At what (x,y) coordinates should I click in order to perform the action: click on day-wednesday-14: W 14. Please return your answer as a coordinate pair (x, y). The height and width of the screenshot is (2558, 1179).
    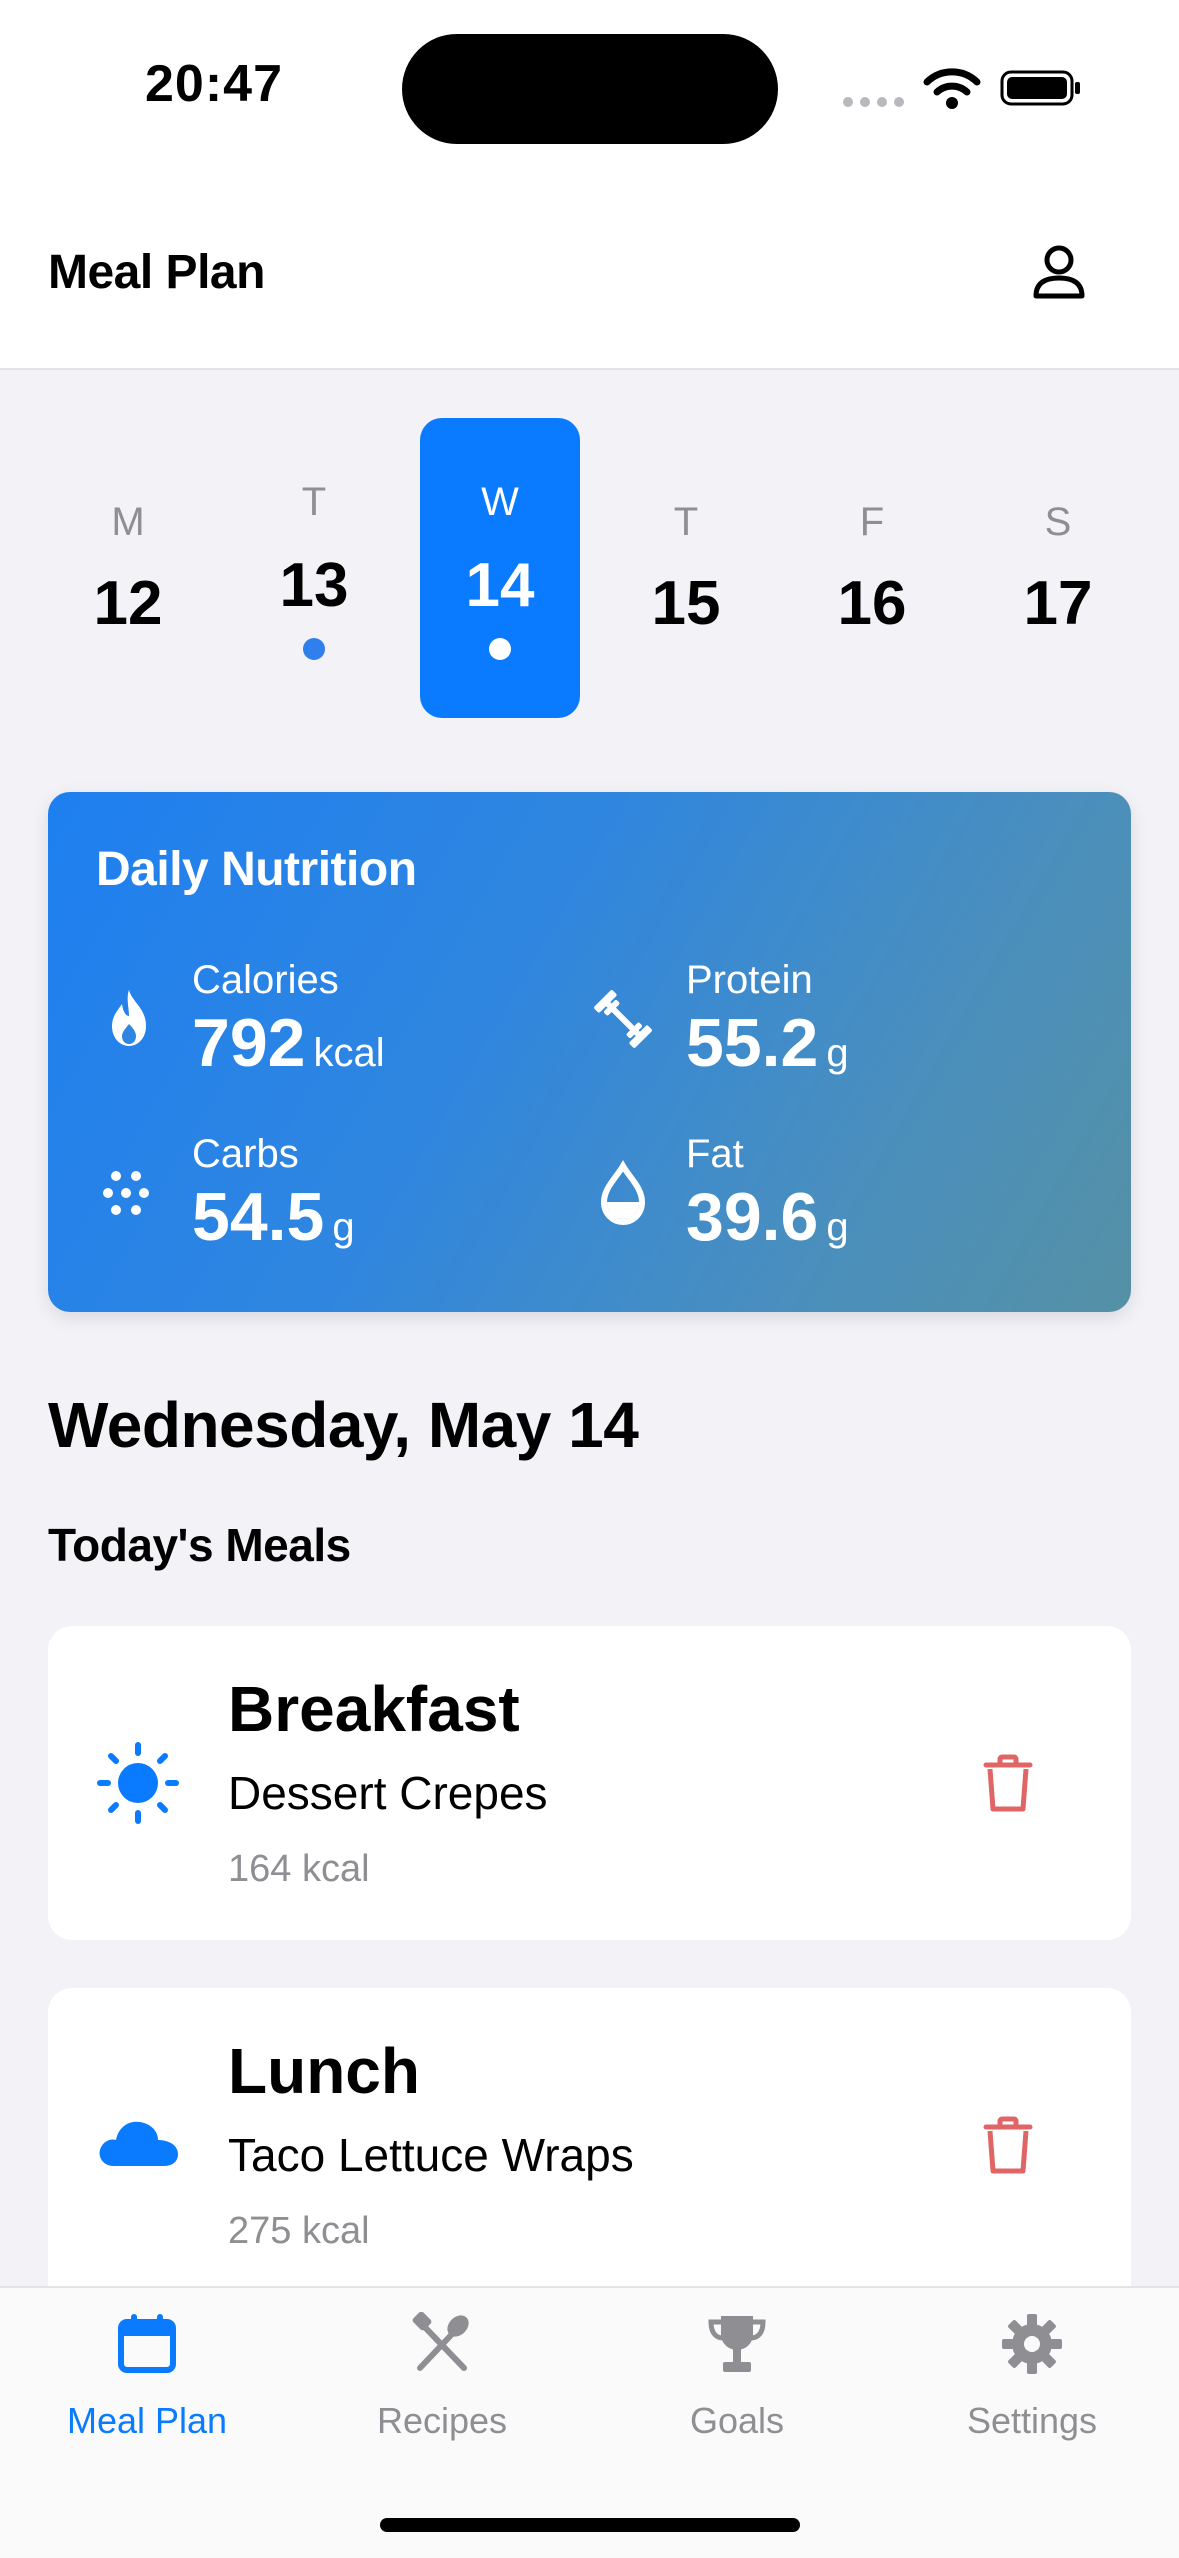
    Looking at the image, I should click on (500, 568).